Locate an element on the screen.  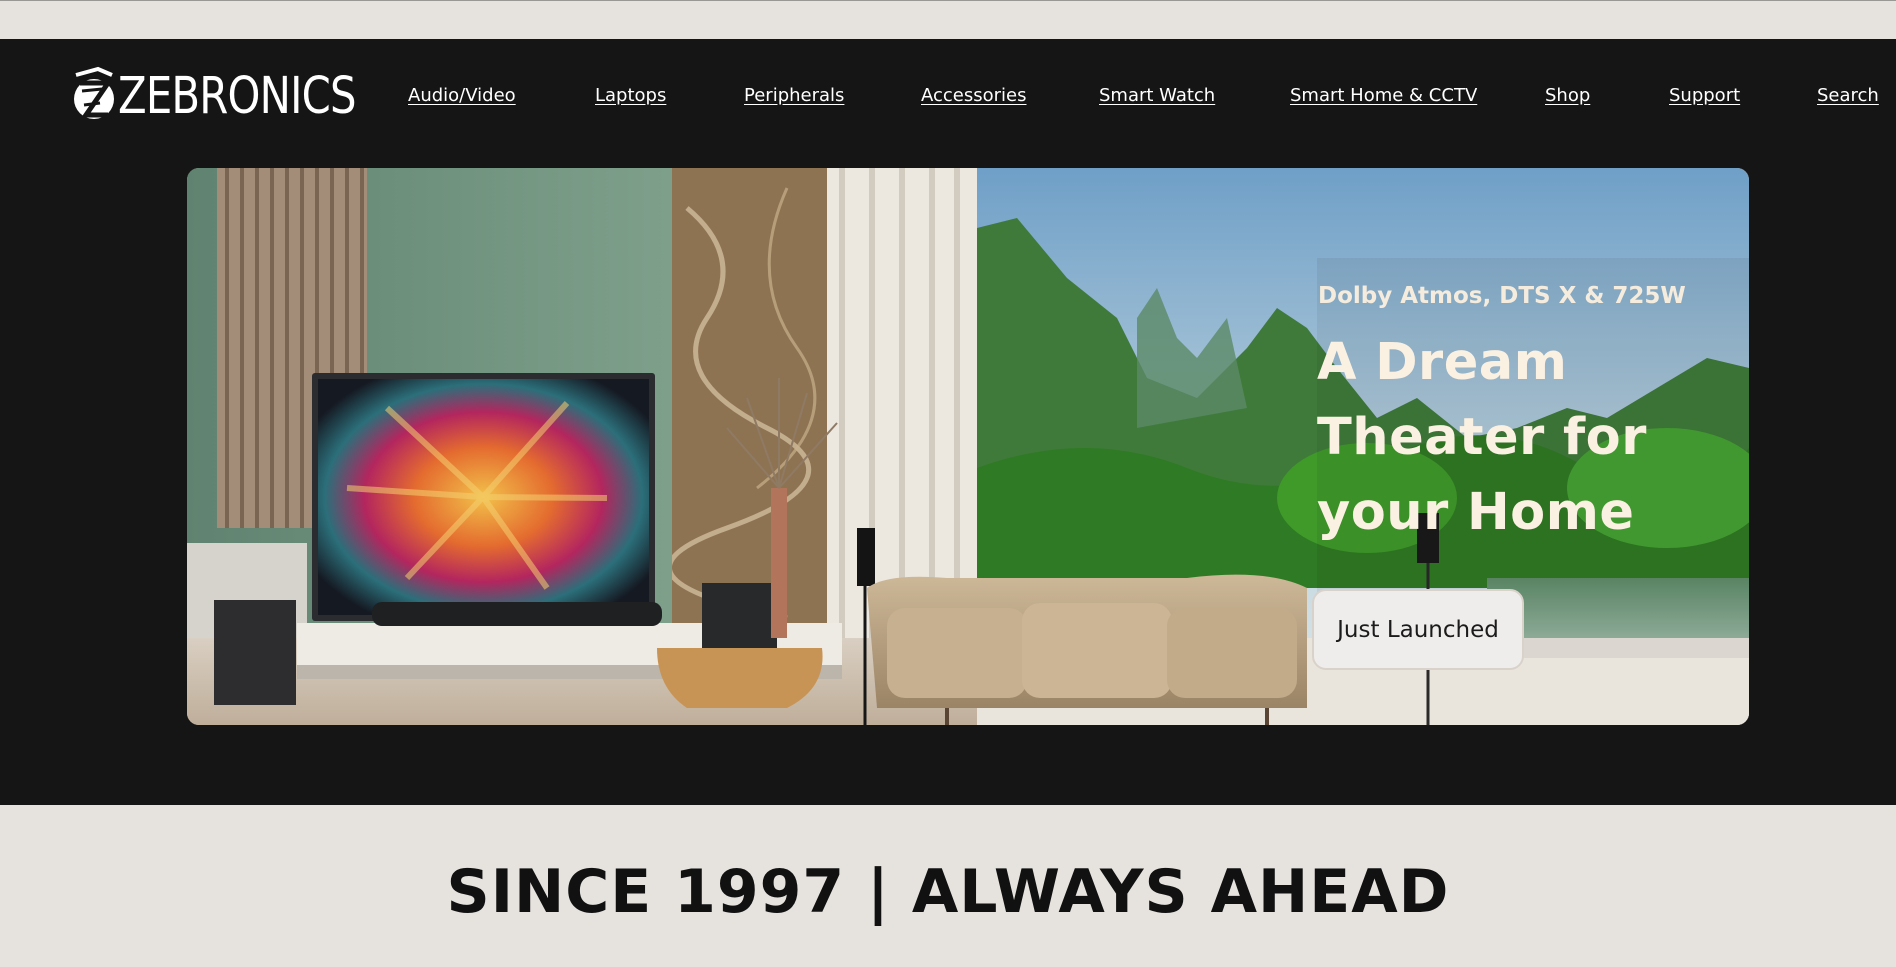
tagline: SINCE 1997 | ALWAYS AHEAD is located at coordinates (948, 892).